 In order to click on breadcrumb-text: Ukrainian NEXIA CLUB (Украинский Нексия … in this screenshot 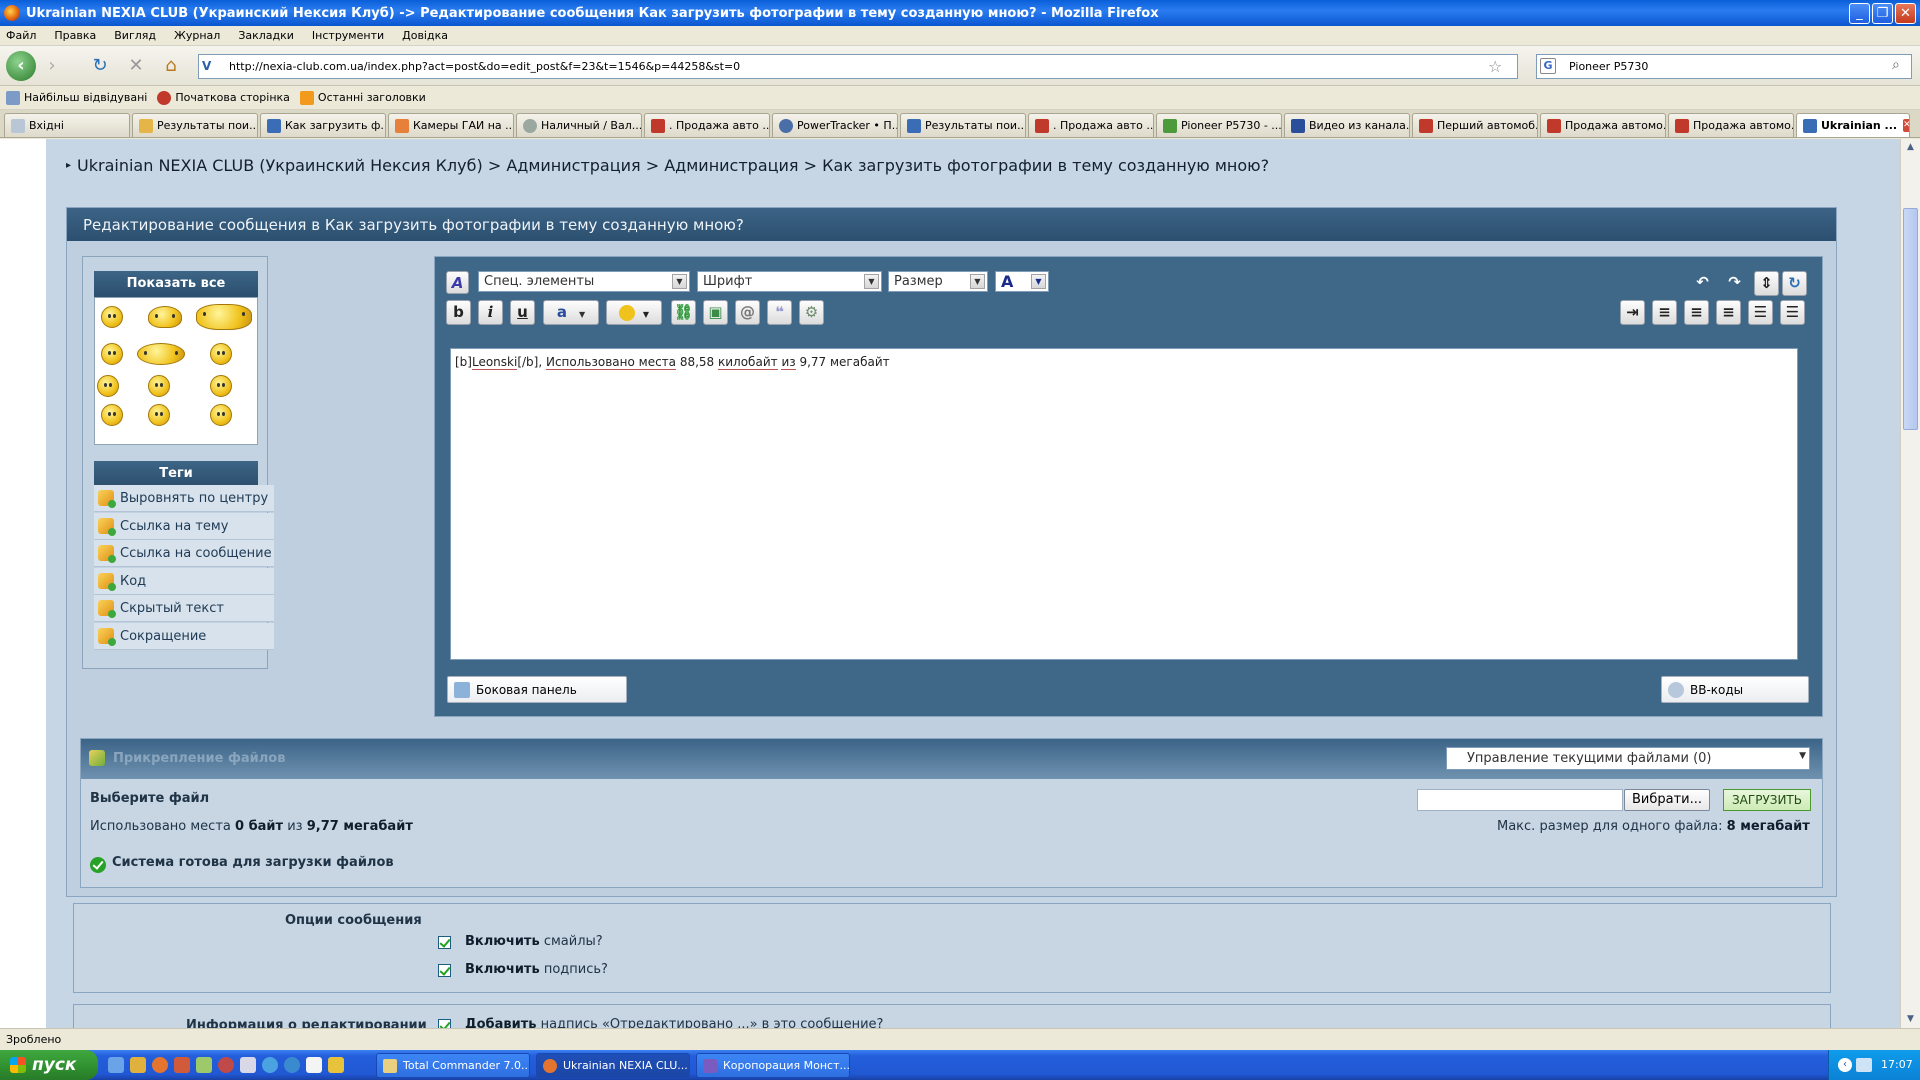, I will do `click(673, 165)`.